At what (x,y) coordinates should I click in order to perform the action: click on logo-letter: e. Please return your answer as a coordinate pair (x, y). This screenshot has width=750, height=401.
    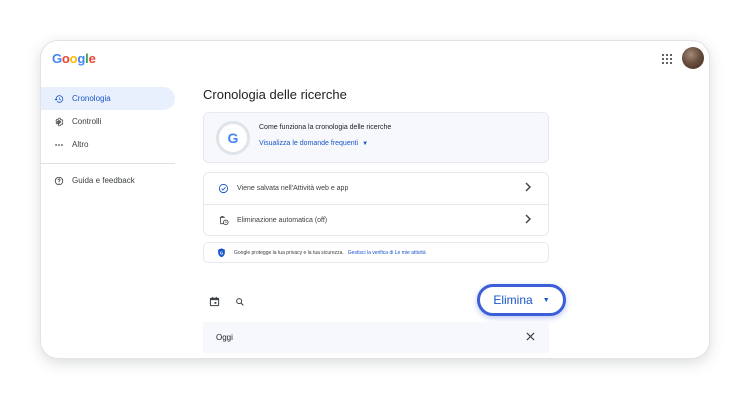
    Looking at the image, I should click on (92, 58).